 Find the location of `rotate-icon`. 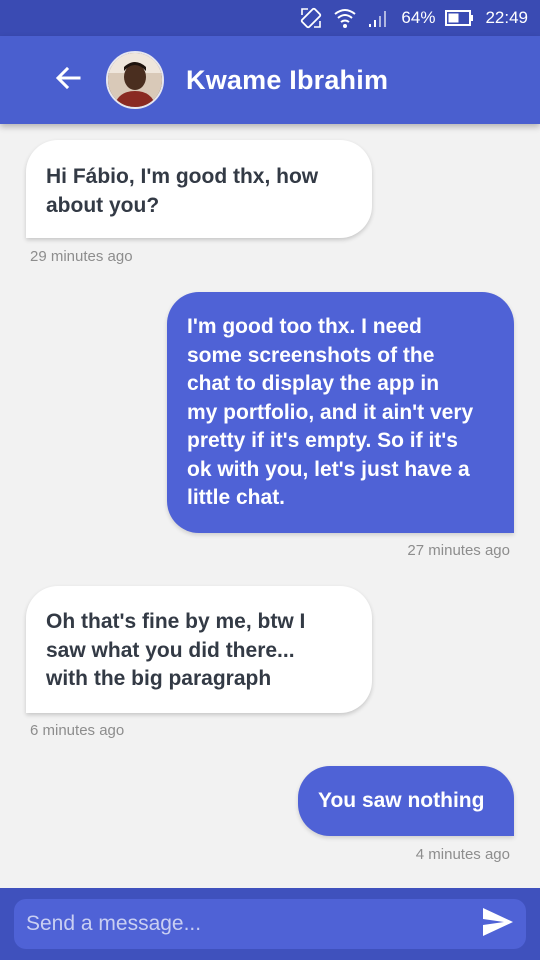

rotate-icon is located at coordinates (311, 18).